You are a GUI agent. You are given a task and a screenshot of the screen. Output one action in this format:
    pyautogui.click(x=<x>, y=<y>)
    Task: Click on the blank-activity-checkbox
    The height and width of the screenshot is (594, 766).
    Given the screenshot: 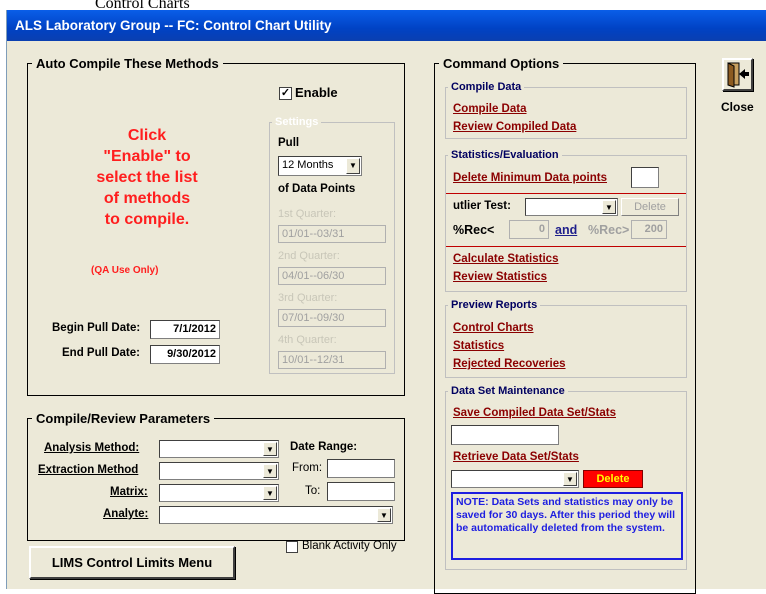 What is the action you would take?
    pyautogui.click(x=292, y=547)
    